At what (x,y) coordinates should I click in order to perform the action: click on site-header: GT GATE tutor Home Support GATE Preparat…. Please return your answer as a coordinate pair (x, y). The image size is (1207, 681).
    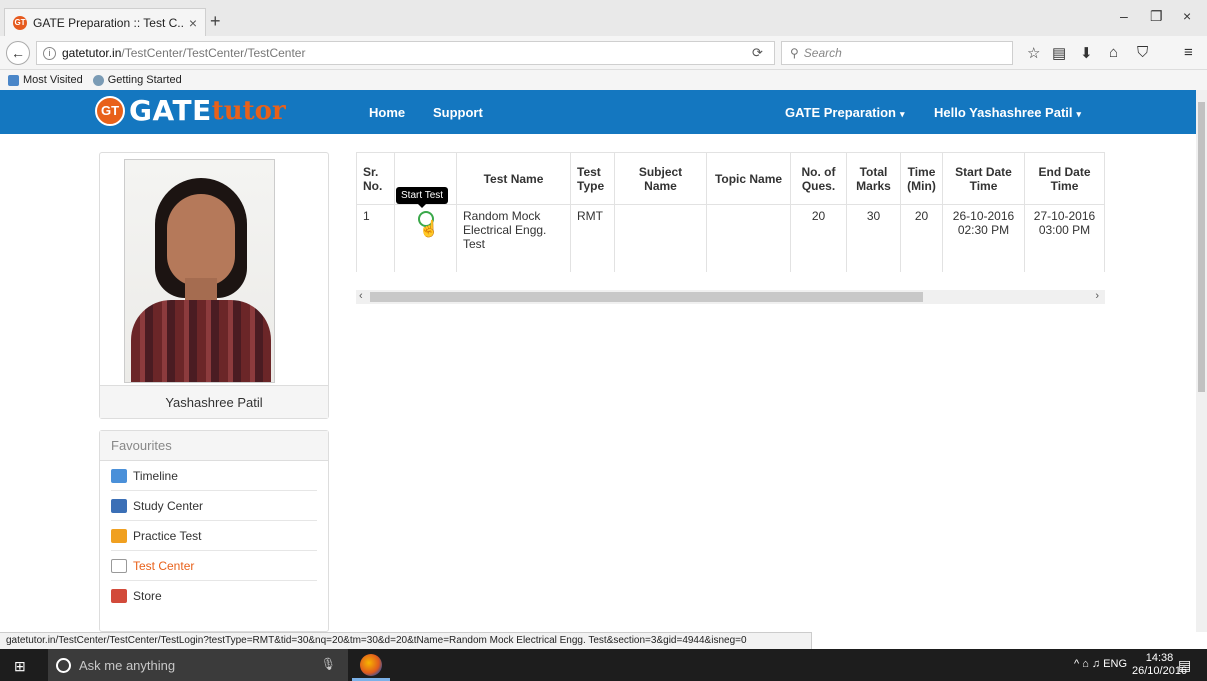
    Looking at the image, I should click on (598, 112).